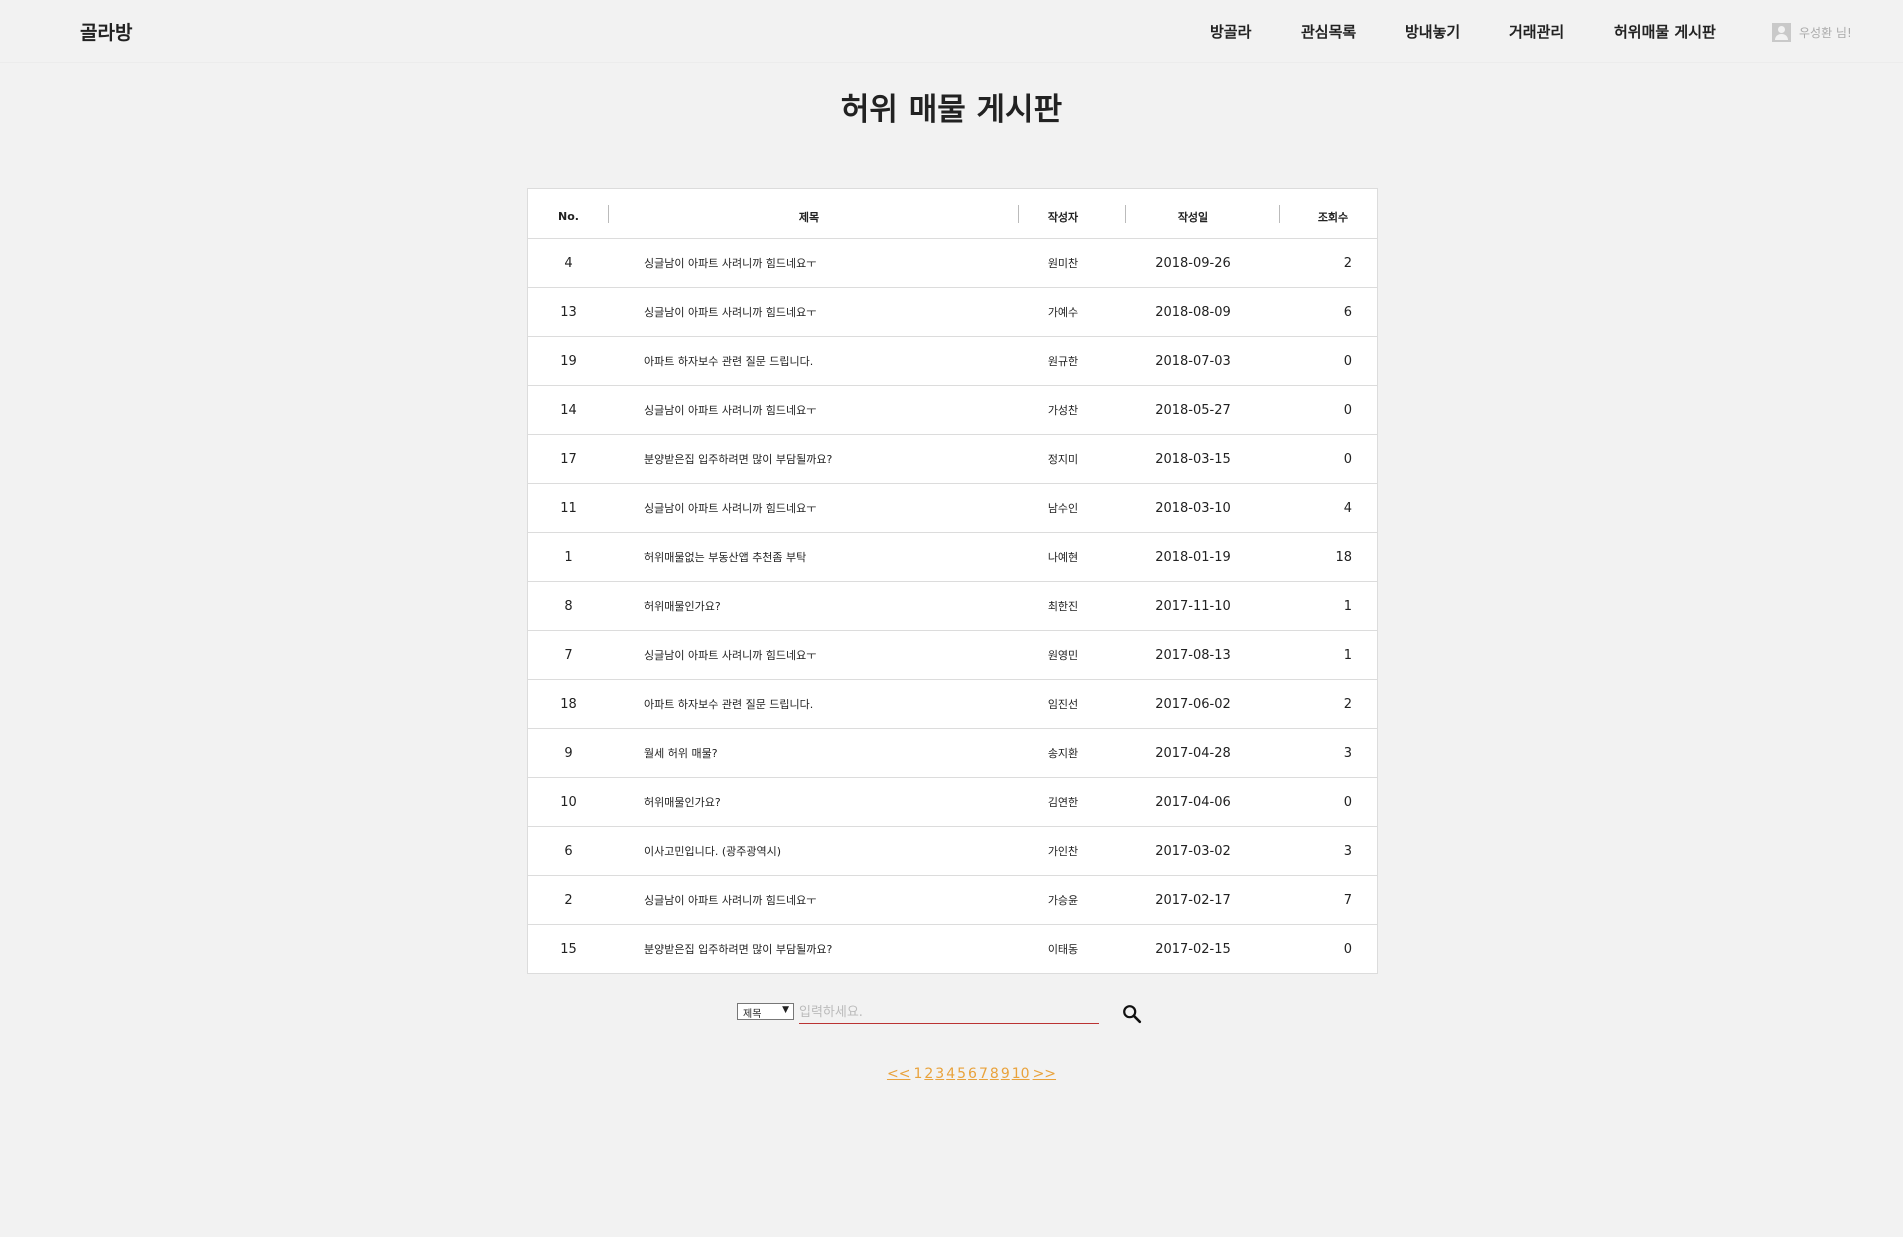 This screenshot has width=1903, height=1237. Describe the element at coordinates (1347, 851) in the screenshot. I see `row-views: 3` at that location.